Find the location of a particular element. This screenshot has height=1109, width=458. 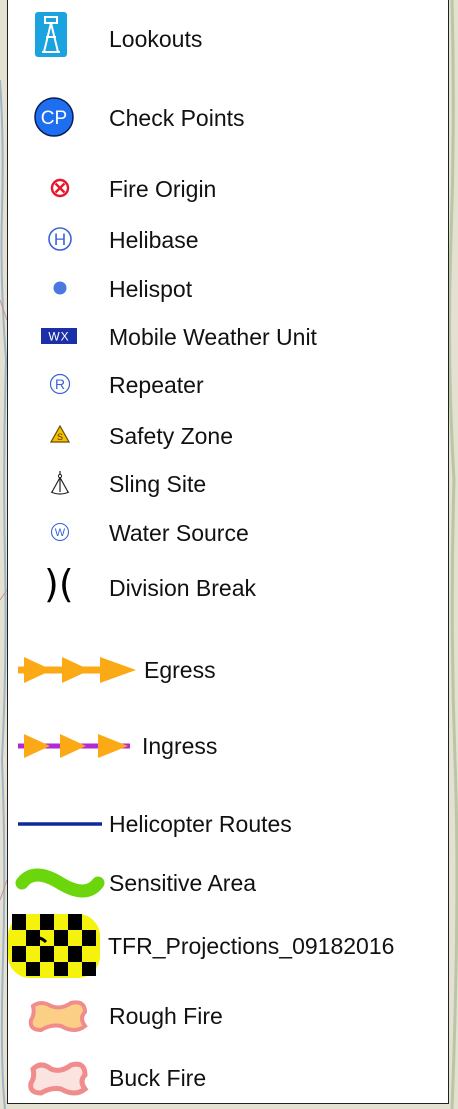

legend-item-sensitive-area: Sensitive Area is located at coordinates (228, 883).